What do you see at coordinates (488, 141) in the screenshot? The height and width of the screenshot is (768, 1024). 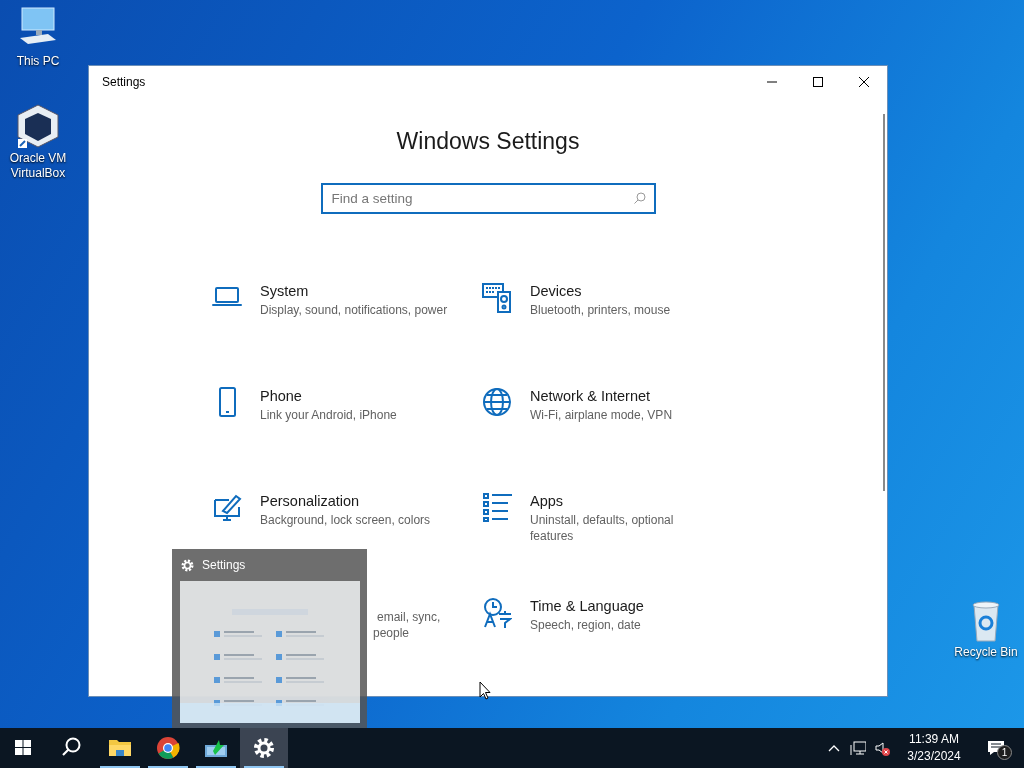 I see `page-heading: Windows Settings` at bounding box center [488, 141].